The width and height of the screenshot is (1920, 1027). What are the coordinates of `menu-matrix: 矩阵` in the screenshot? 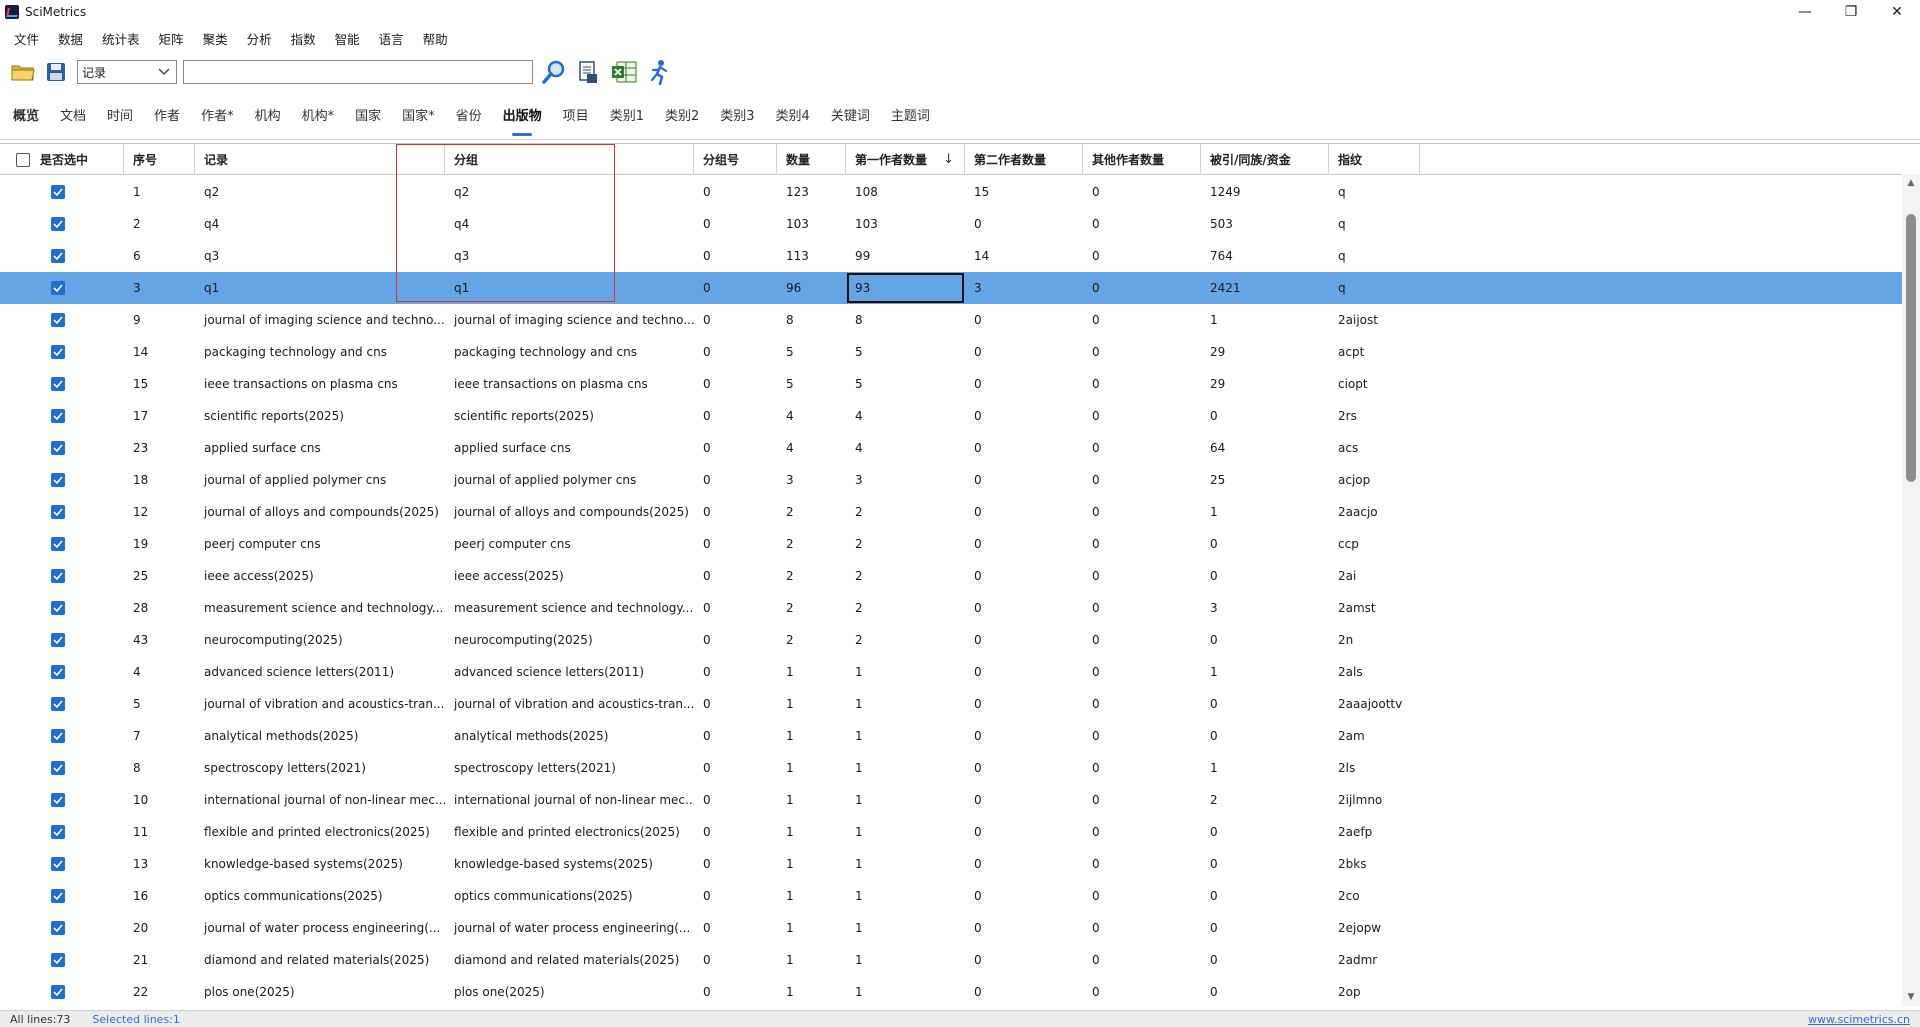 It's located at (171, 38).